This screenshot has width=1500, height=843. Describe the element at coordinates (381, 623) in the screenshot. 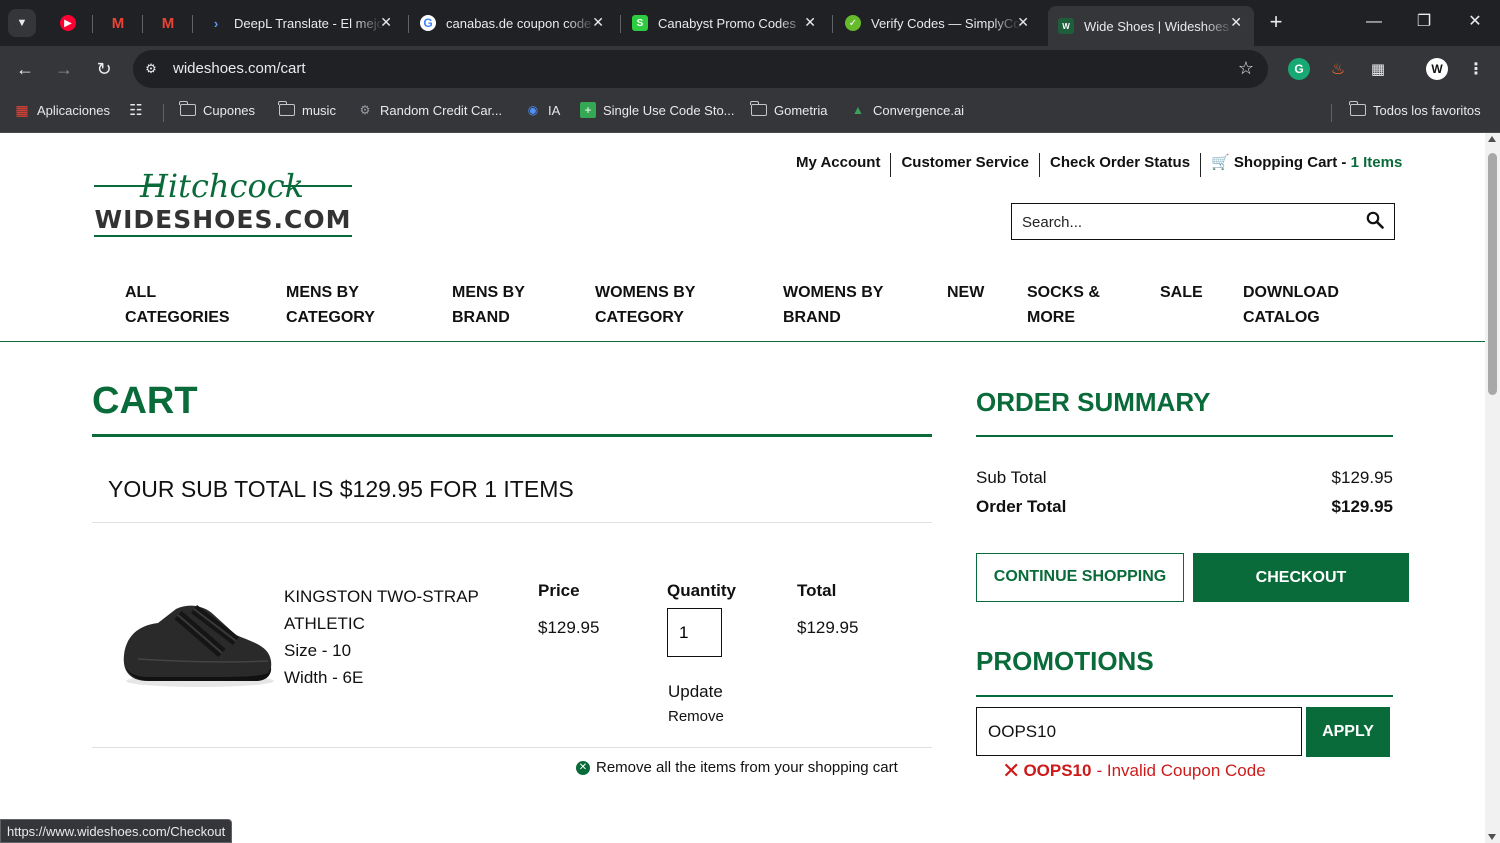

I see `product-name: ATHLETIC` at that location.